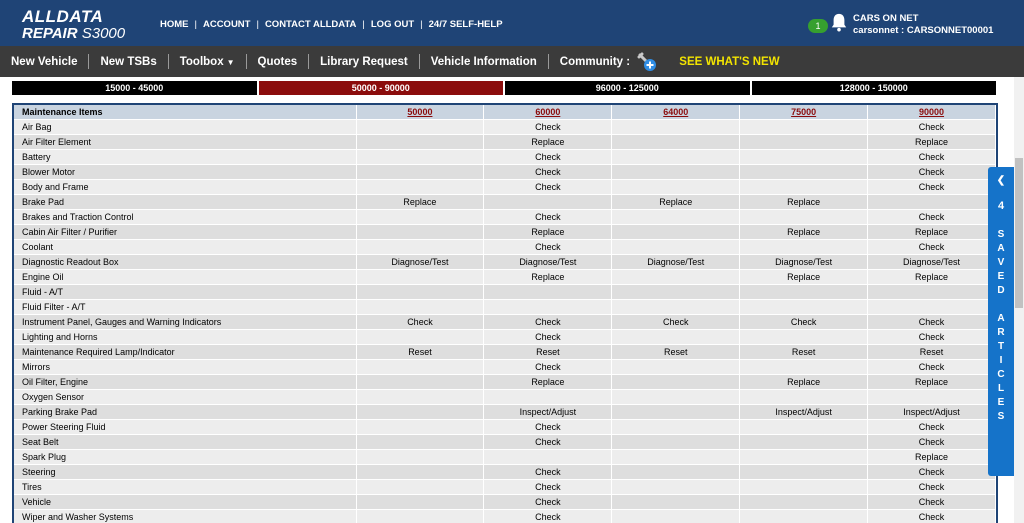 The width and height of the screenshot is (1024, 523). What do you see at coordinates (1001, 346) in the screenshot?
I see `saved-articles-letter: T` at bounding box center [1001, 346].